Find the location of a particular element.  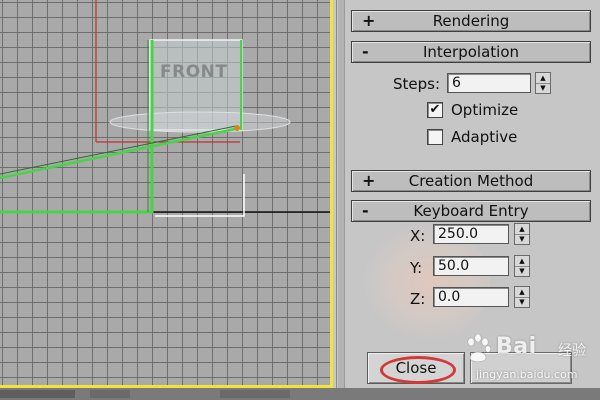

x-spinner: ▲ ▼ is located at coordinates (522, 234).